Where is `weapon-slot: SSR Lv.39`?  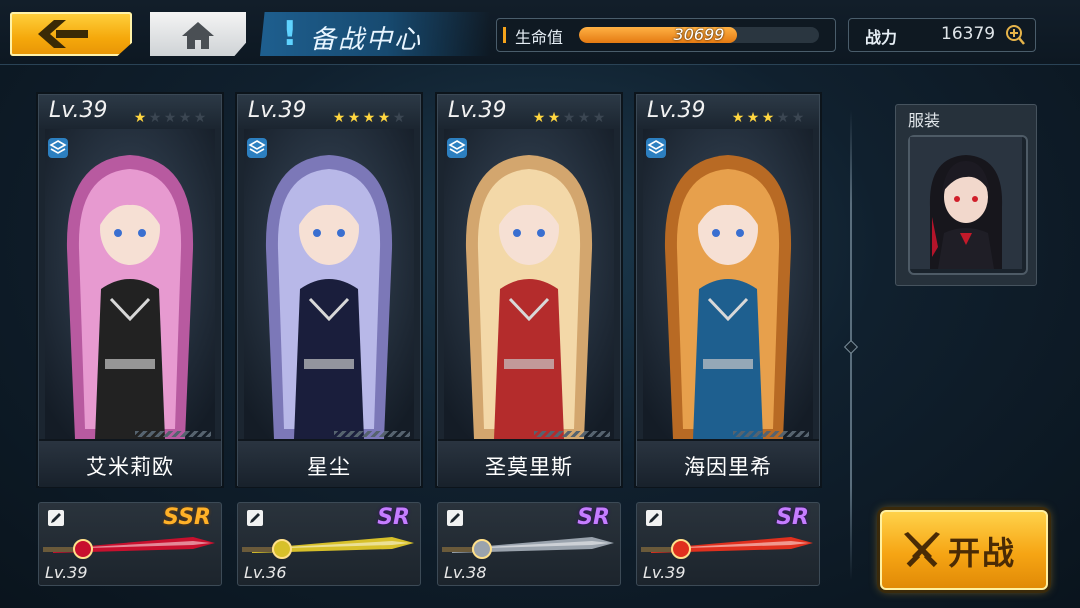
weapon-slot: SSR Lv.39 is located at coordinates (130, 544).